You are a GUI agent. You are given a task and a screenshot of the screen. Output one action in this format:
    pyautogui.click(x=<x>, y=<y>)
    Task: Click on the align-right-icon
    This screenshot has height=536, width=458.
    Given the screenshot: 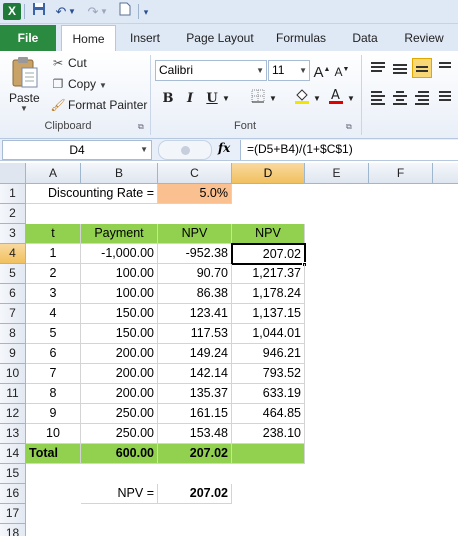 What is the action you would take?
    pyautogui.click(x=422, y=99)
    